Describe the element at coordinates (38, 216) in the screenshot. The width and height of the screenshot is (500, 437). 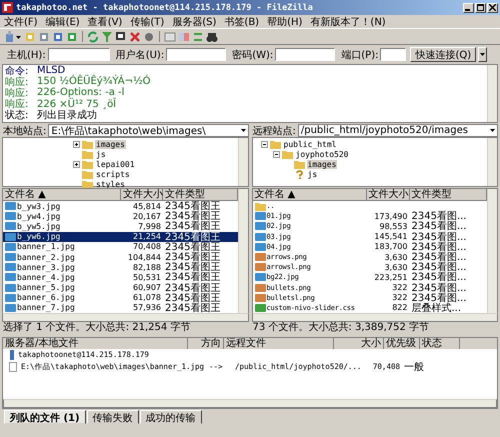
I see `file-name: b_yw4.jpg` at that location.